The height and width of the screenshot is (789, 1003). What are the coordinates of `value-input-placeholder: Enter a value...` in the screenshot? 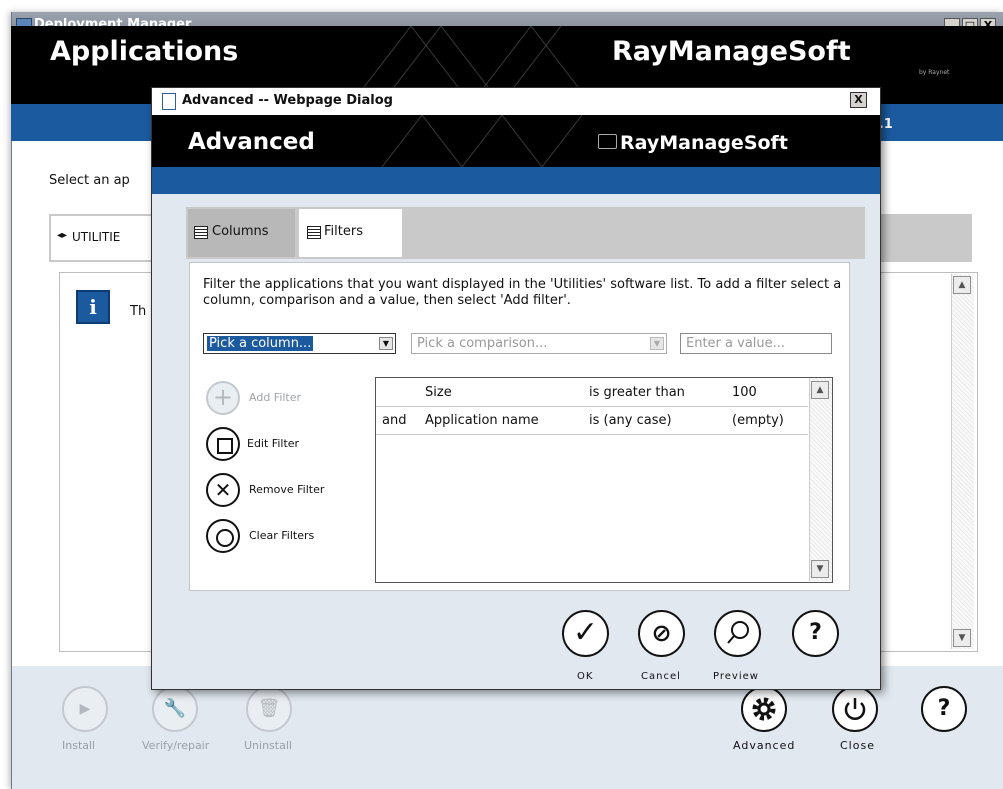 It's located at (736, 343).